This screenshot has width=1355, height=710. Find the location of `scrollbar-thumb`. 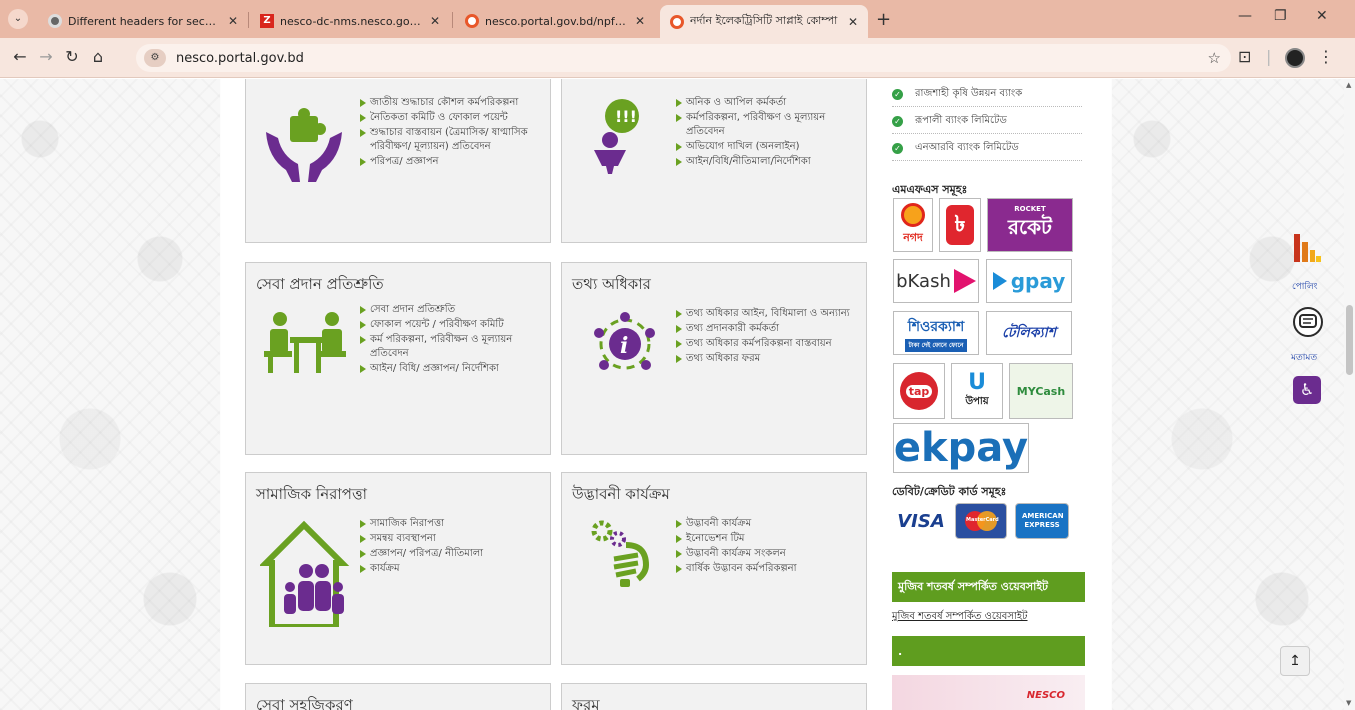

scrollbar-thumb is located at coordinates (1349, 340).